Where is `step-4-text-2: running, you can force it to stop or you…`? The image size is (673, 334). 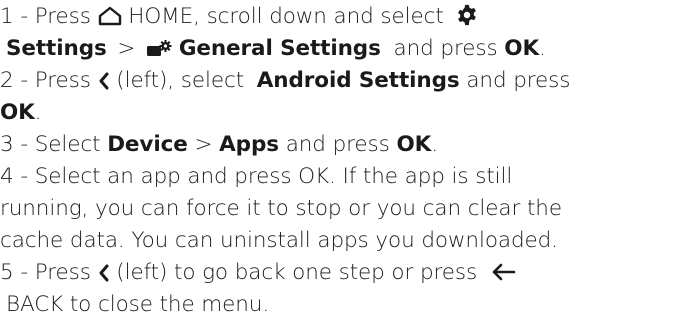 step-4-text-2: running, you can force it to stop or you… is located at coordinates (281, 208).